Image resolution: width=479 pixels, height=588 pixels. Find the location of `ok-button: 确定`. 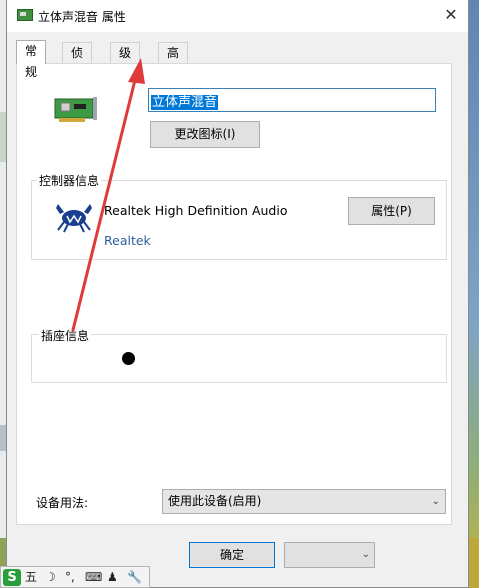

ok-button: 确定 is located at coordinates (232, 555).